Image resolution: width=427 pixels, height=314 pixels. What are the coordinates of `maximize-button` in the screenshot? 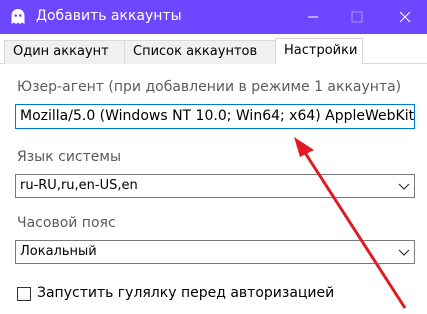 It's located at (357, 17).